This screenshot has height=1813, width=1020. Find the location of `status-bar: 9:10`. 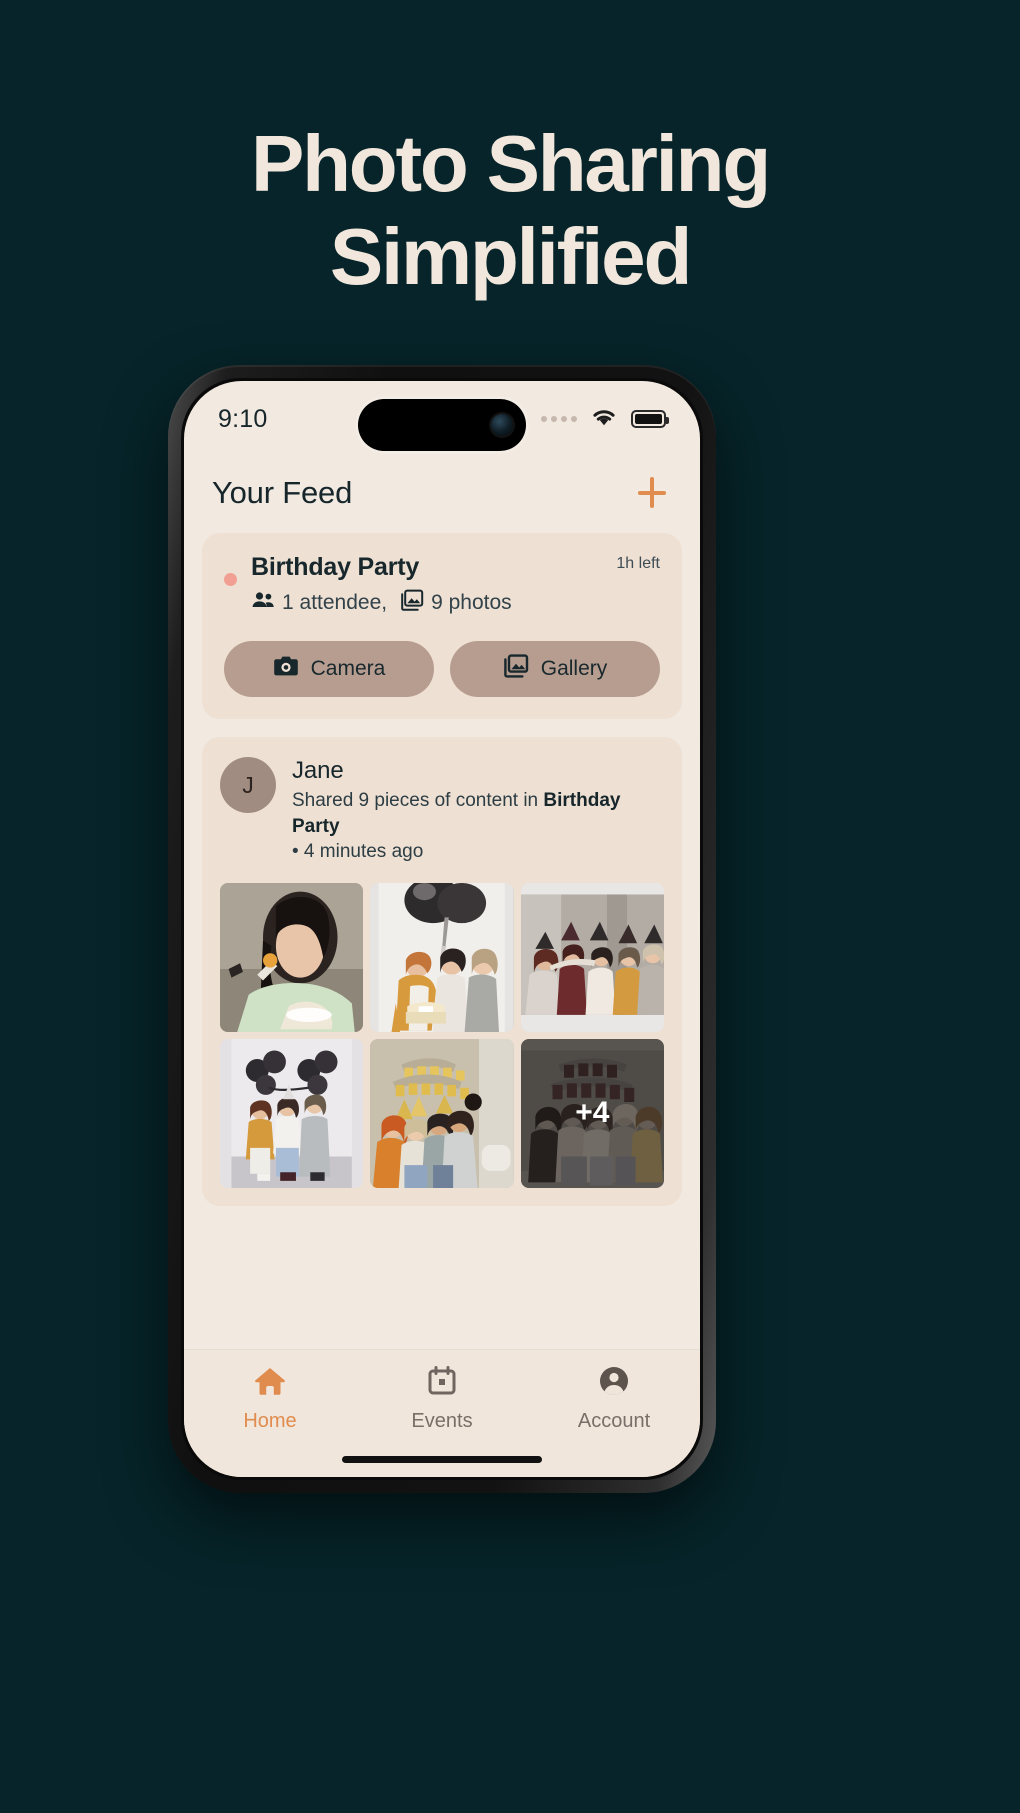

status-bar: 9:10 is located at coordinates (442, 419).